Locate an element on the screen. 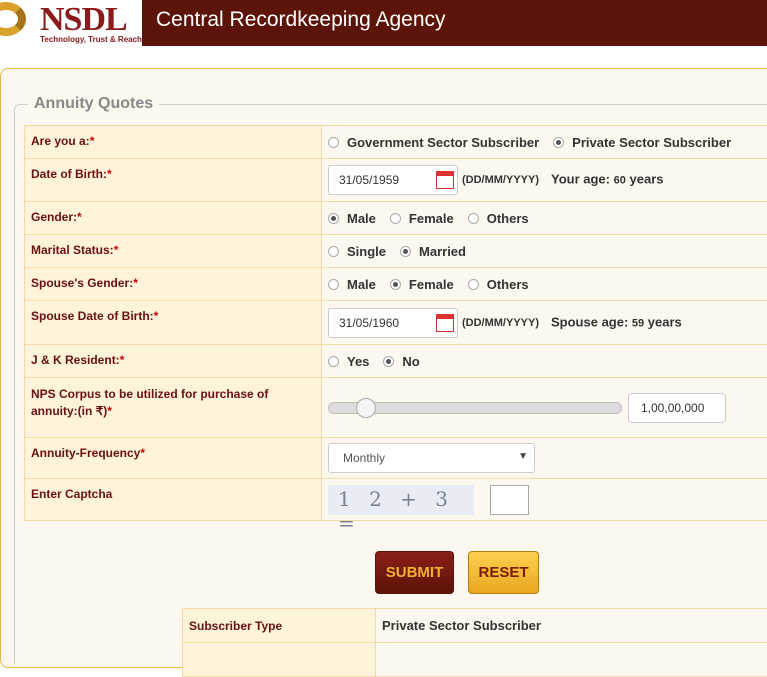 Image resolution: width=767 pixels, height=677 pixels. age-value: 60 is located at coordinates (620, 180).